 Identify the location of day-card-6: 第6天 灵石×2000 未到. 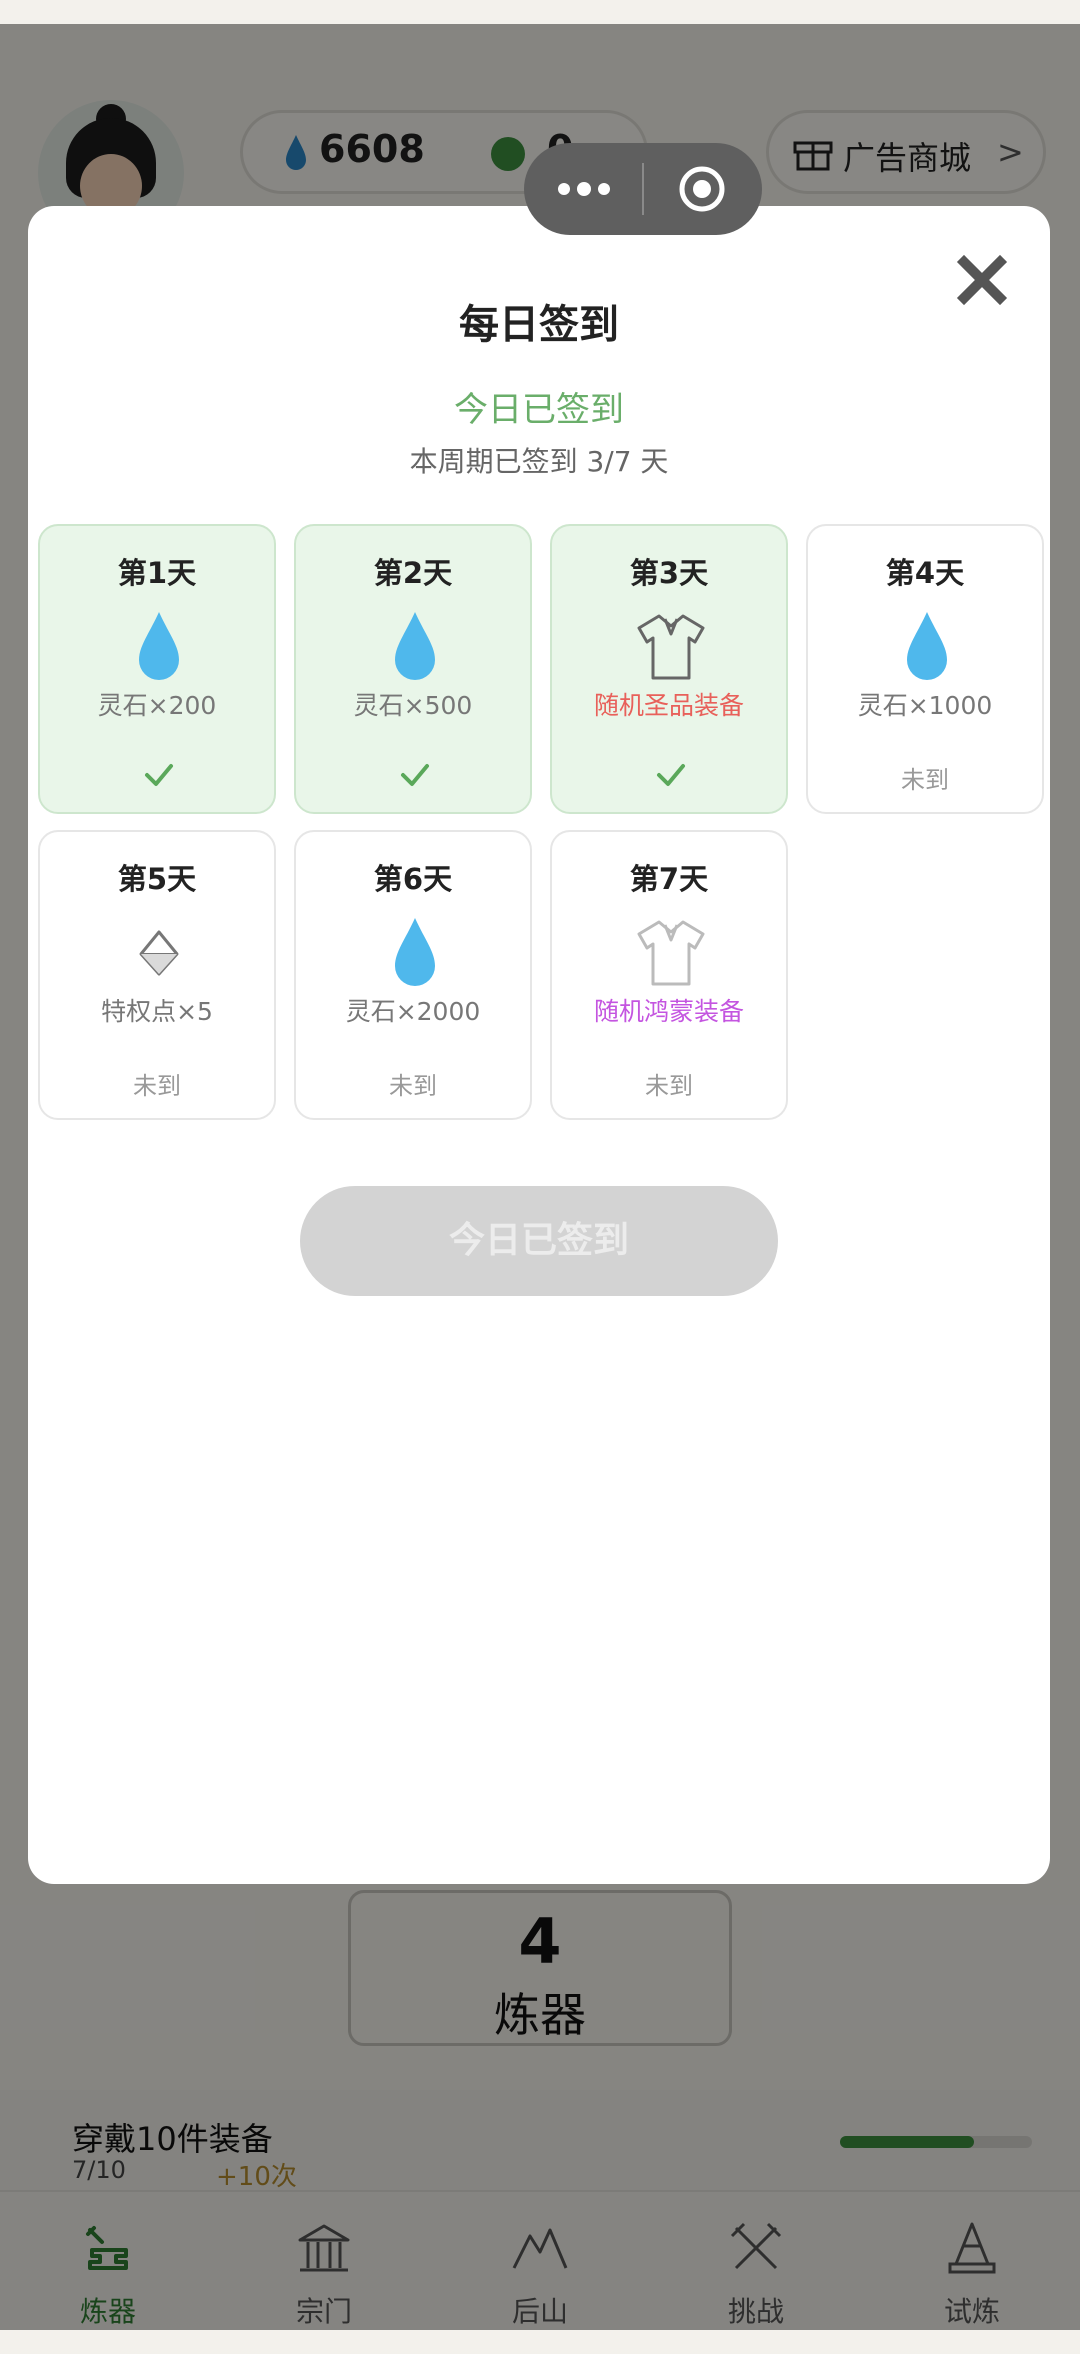
(413, 975).